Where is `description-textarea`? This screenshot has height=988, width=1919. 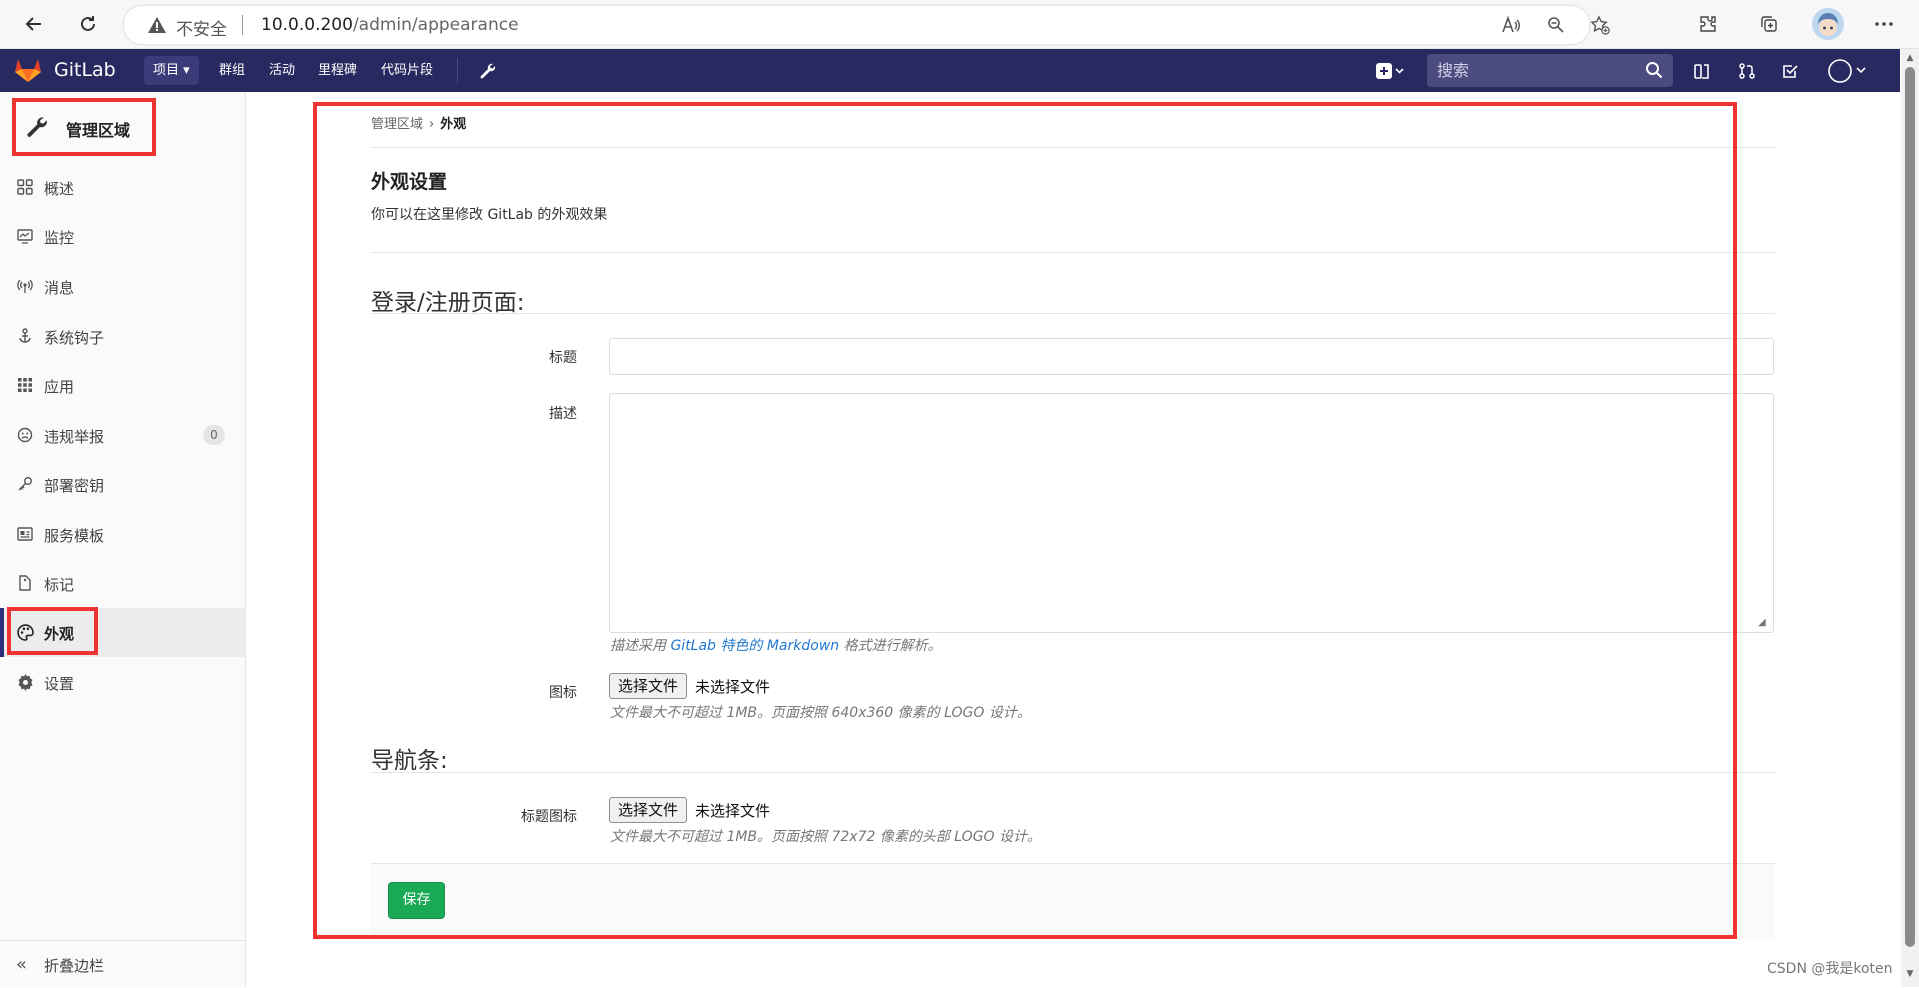 description-textarea is located at coordinates (1191, 513).